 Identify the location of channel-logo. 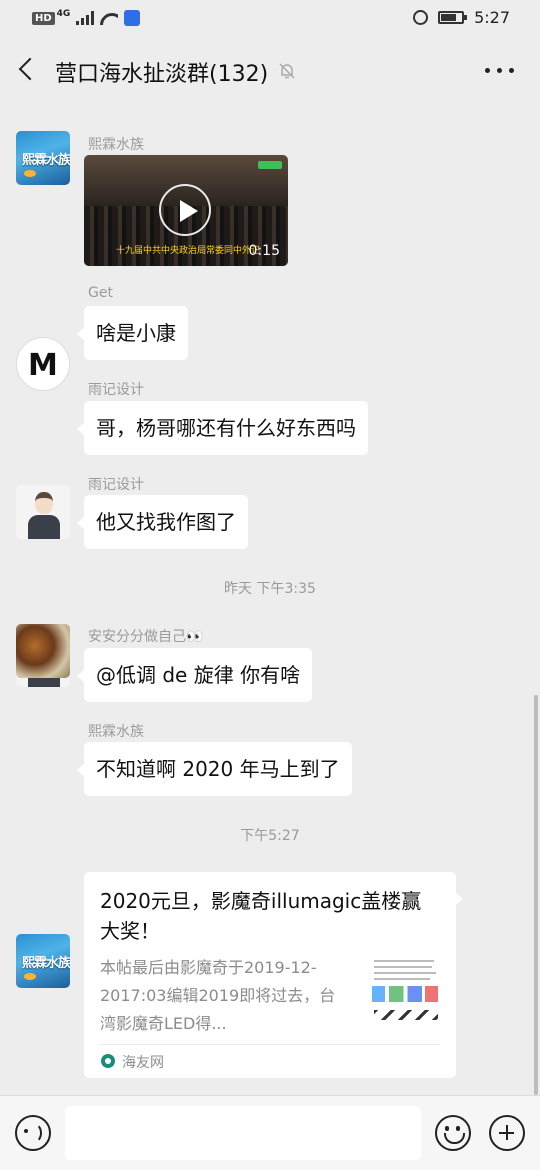
(270, 165).